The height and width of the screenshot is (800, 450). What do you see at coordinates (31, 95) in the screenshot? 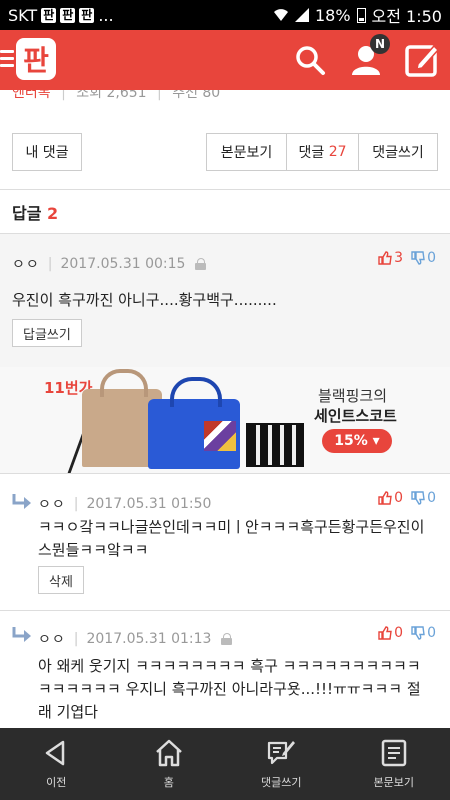
I see `category-label: 엔터톡` at bounding box center [31, 95].